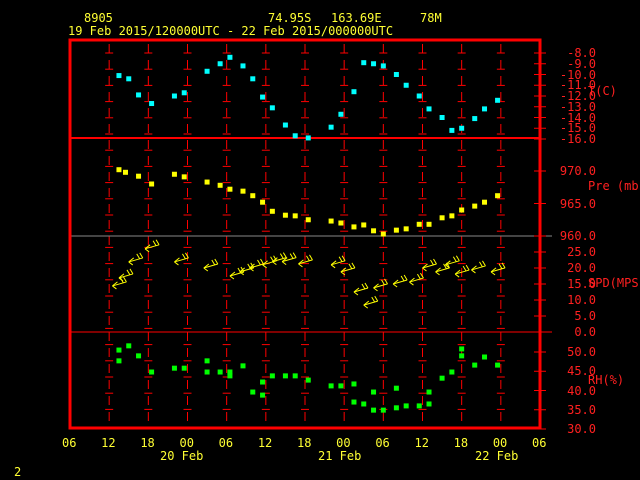  Describe the element at coordinates (577, 203) in the screenshot. I see `y-tick-label: 965.0` at that location.